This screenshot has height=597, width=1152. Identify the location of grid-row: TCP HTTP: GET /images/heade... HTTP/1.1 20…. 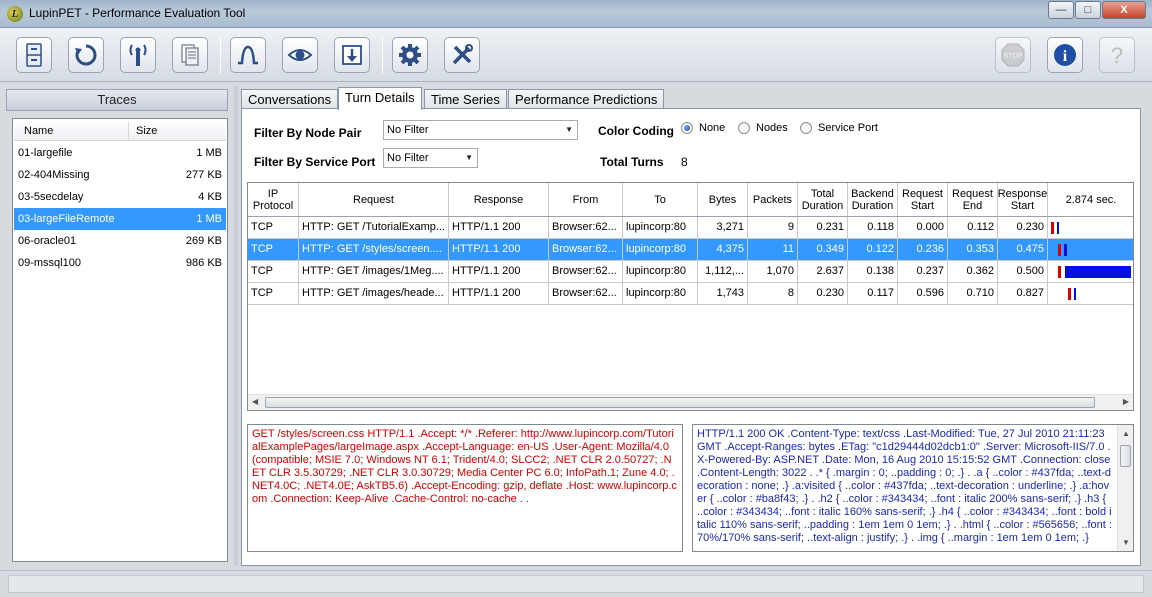
(690, 294).